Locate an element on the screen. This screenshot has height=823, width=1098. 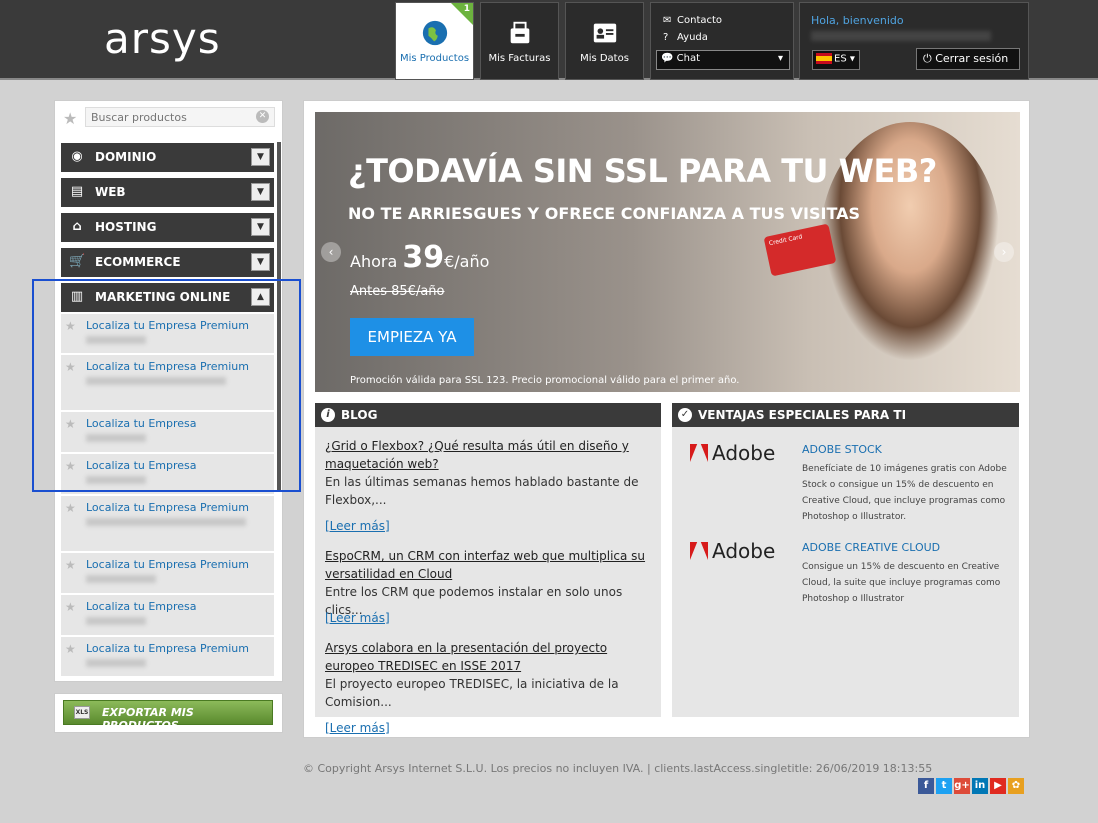
category-web: ▤ WEB ▼ is located at coordinates (167, 192).